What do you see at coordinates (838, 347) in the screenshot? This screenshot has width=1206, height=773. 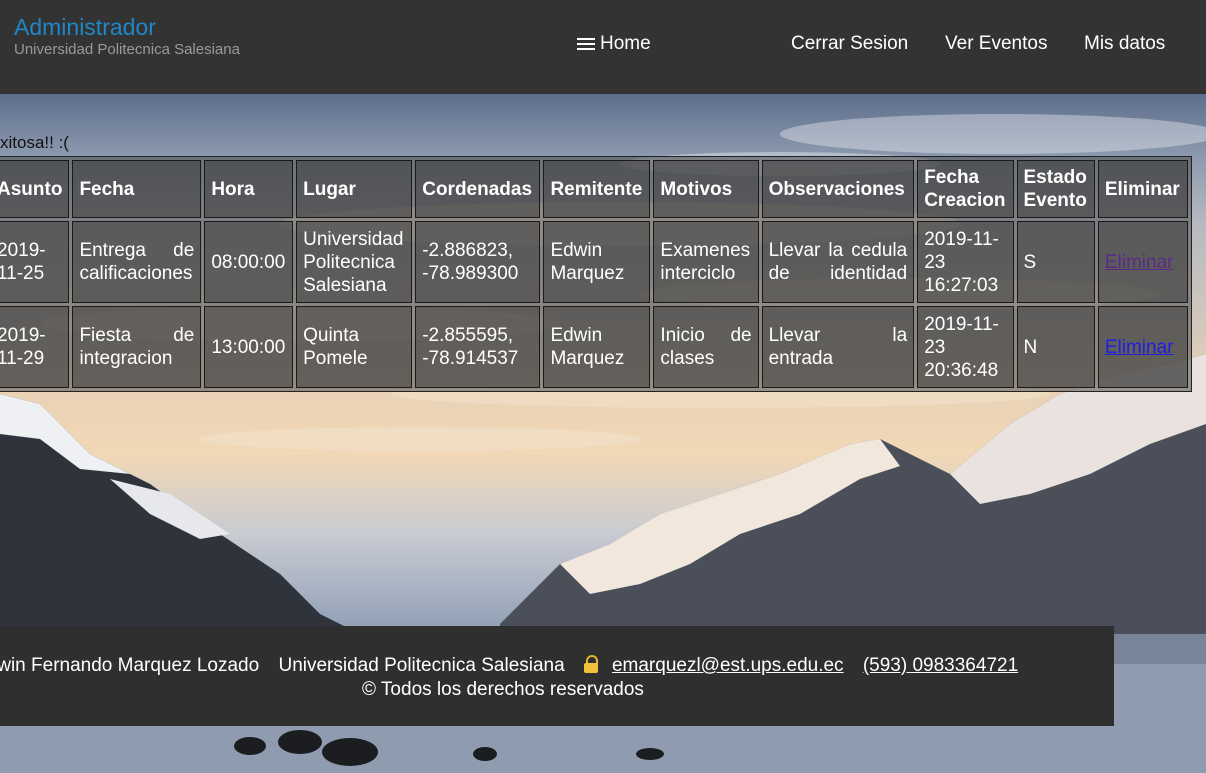 I see `cell-observaciones: Llevar la entrada` at bounding box center [838, 347].